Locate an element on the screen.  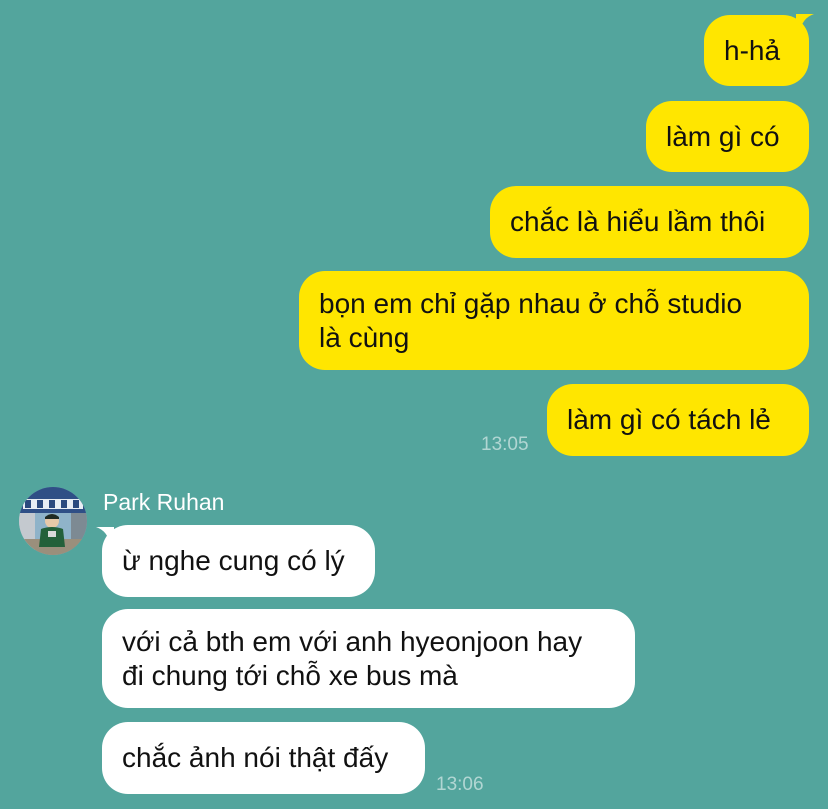
incoming-message: ừ nghe cung có lý is located at coordinates (238, 561).